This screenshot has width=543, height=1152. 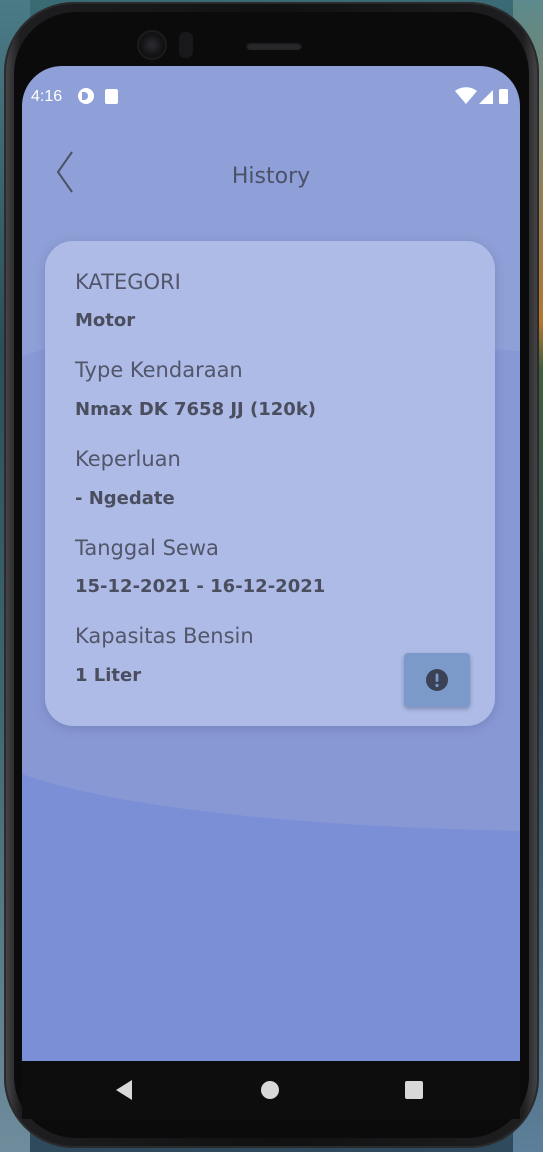 What do you see at coordinates (164, 636) in the screenshot?
I see `field-label-kapasitas-bensin: Kapasitas Bensin` at bounding box center [164, 636].